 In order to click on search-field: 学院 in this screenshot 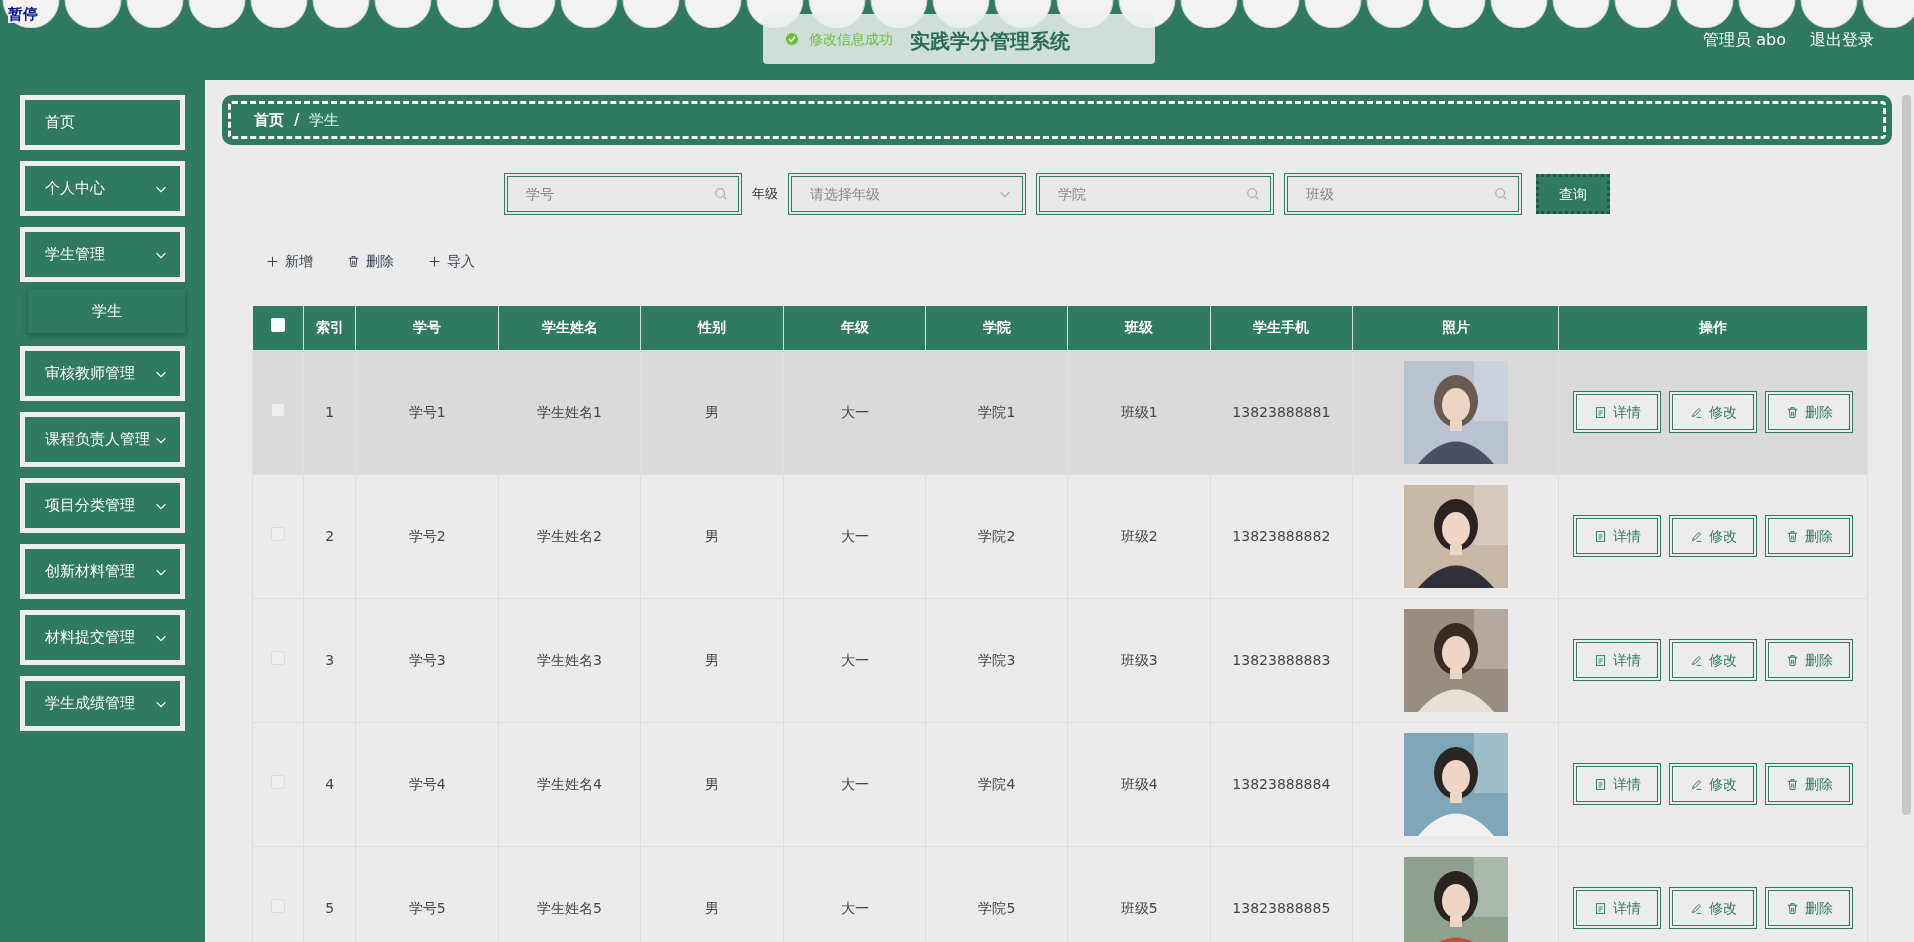, I will do `click(1155, 194)`.